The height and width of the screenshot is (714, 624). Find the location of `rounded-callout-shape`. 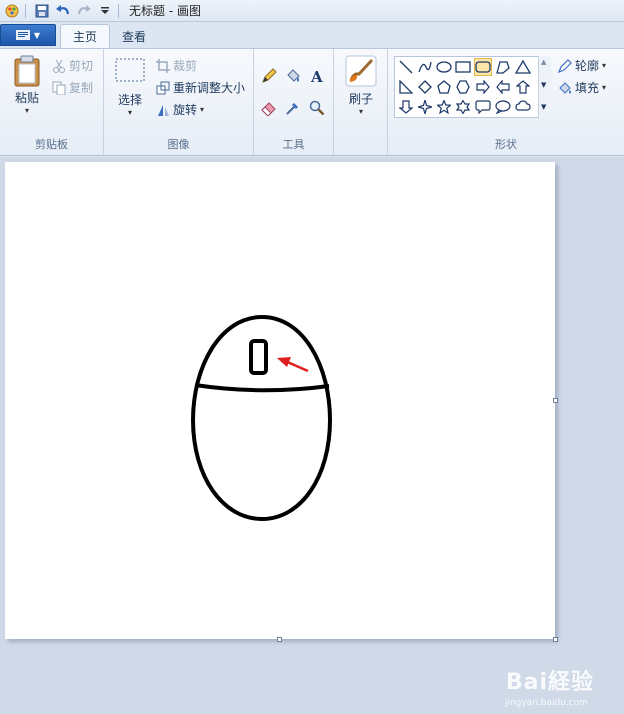

rounded-callout-shape is located at coordinates (483, 107).